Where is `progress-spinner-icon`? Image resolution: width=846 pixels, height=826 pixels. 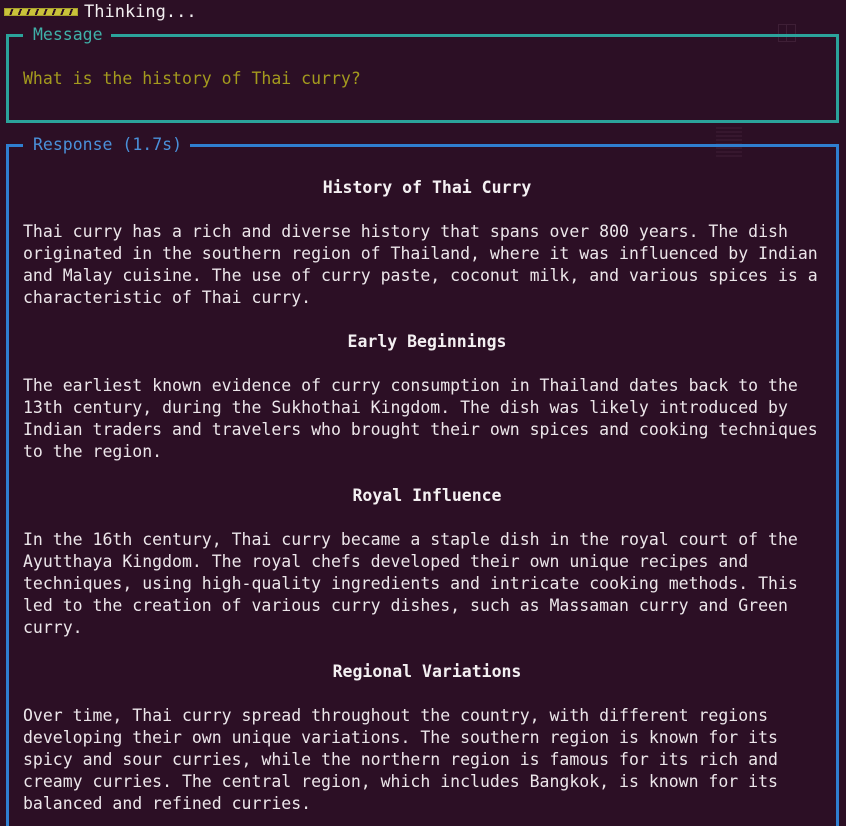 progress-spinner-icon is located at coordinates (41, 12).